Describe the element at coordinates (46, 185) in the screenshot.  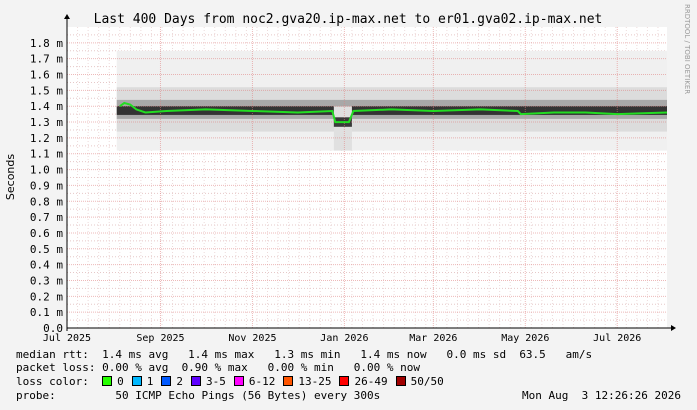
I see `y-tick-label: 0.9 m` at that location.